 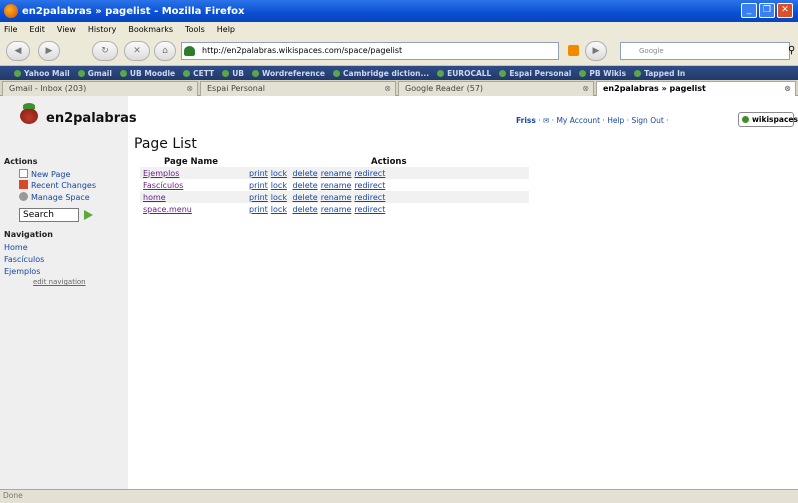 What do you see at coordinates (57, 185) in the screenshot?
I see `sidebar-item-recent-changes: Recent Changes` at bounding box center [57, 185].